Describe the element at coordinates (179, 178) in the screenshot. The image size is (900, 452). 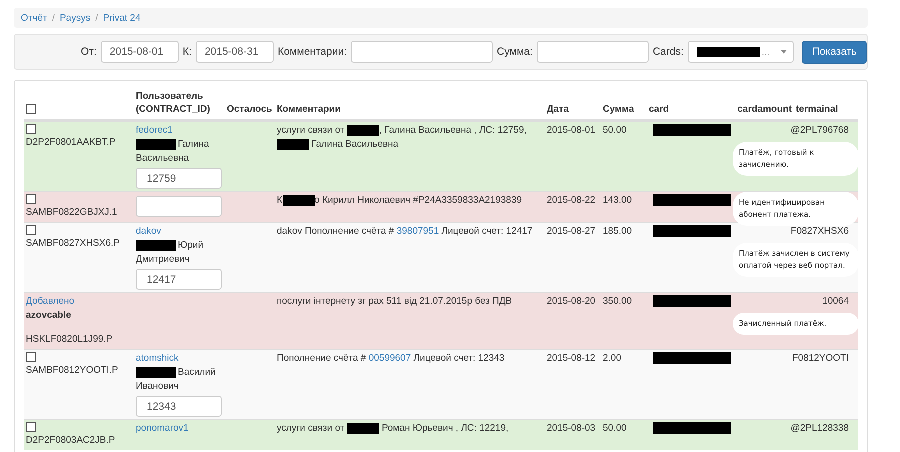
I see `input-field: 12759` at that location.